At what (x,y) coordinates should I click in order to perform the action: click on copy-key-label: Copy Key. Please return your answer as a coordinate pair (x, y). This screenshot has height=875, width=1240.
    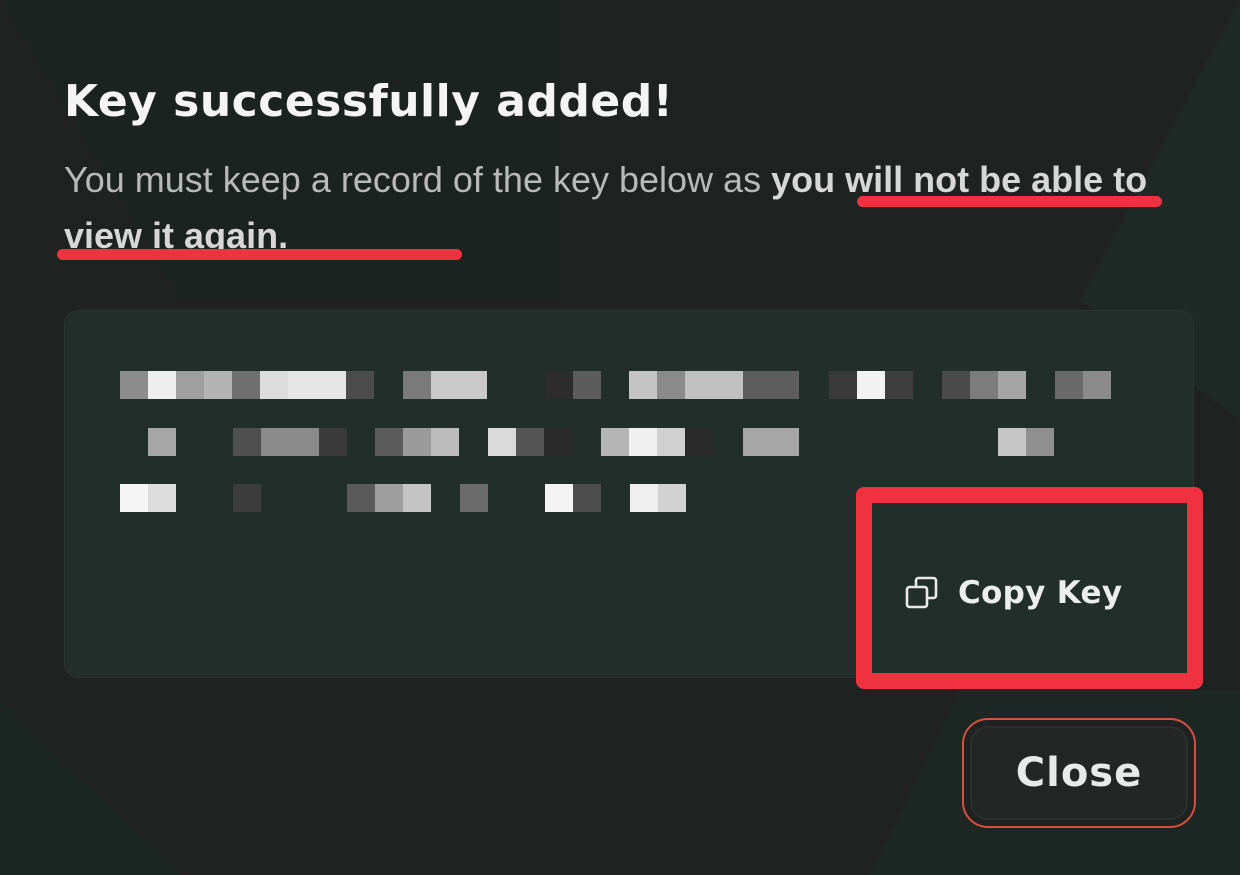
    Looking at the image, I should click on (1040, 593).